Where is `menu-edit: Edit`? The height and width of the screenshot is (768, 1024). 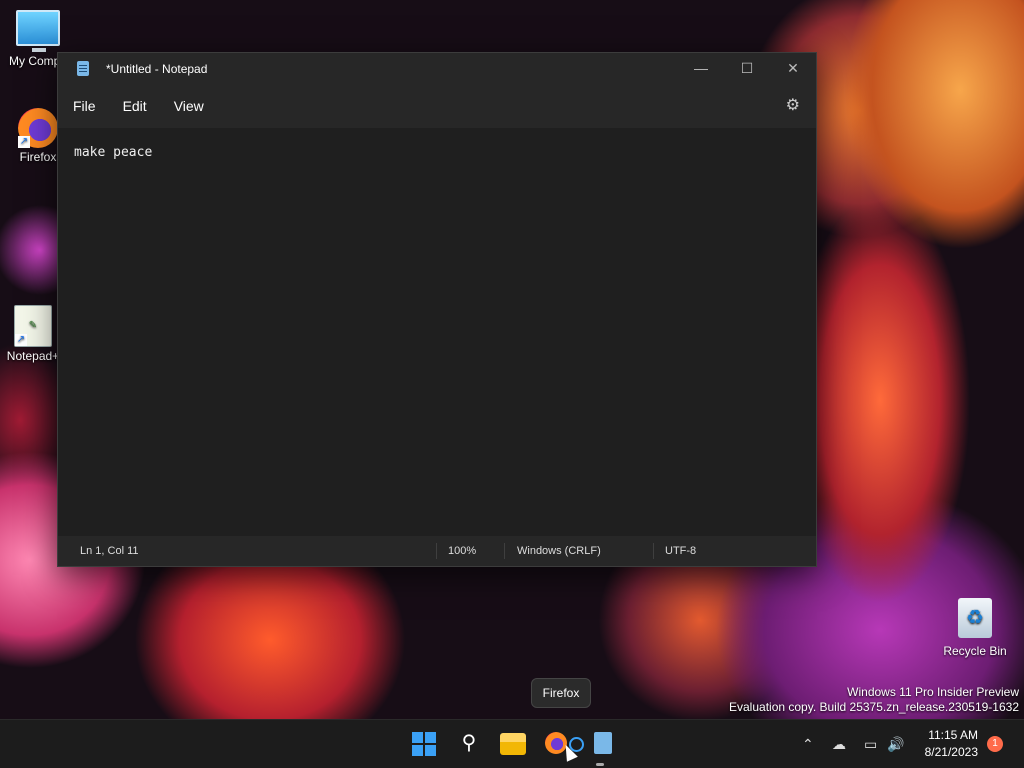 menu-edit: Edit is located at coordinates (134, 106).